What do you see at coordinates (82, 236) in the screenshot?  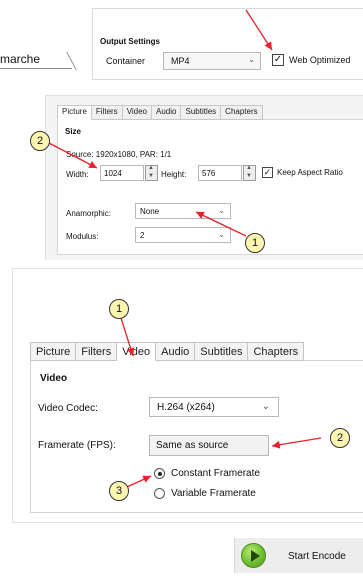 I see `modulus-label: Modulus:` at bounding box center [82, 236].